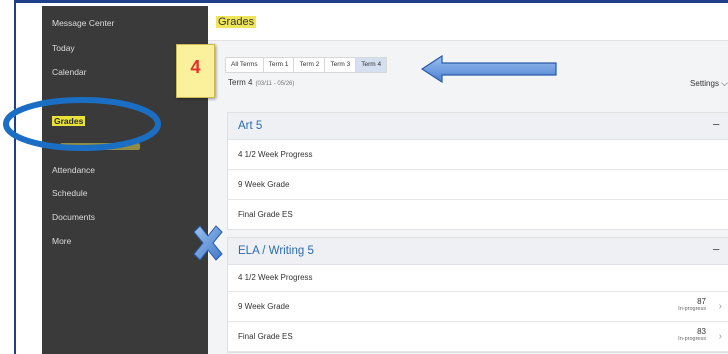 The height and width of the screenshot is (354, 728). I want to click on grade-score: 83, so click(701, 331).